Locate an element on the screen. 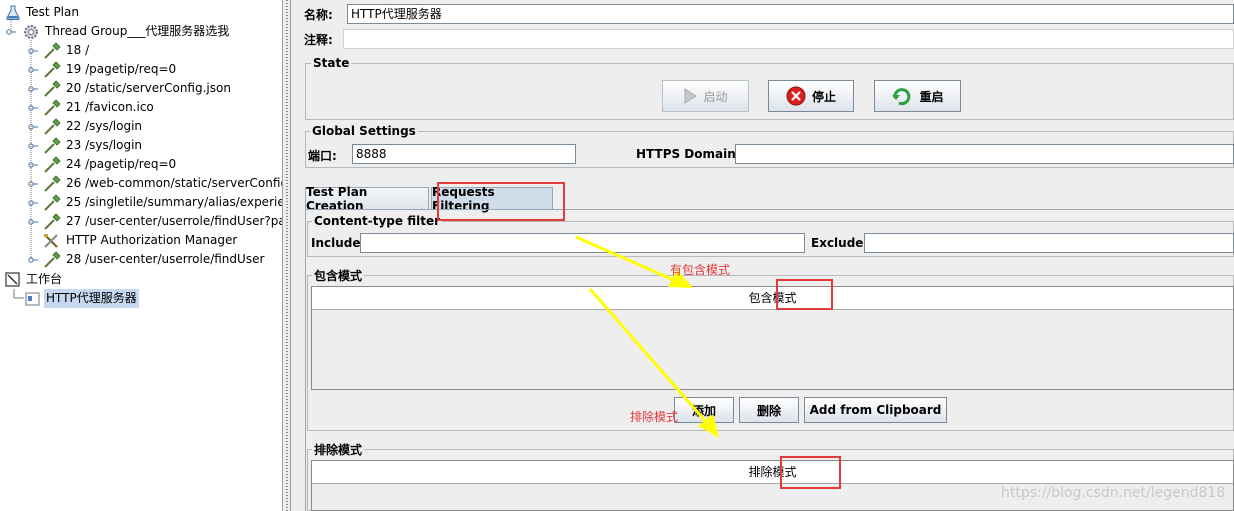 Image resolution: width=1234 pixels, height=511 pixels. annotation-include-note: 有包含模式 is located at coordinates (700, 270).